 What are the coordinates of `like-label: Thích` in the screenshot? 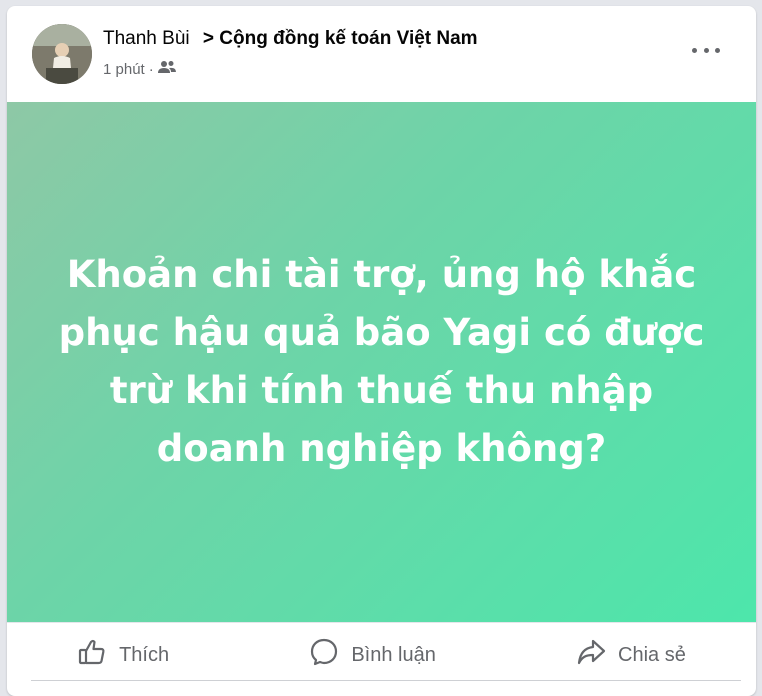 It's located at (144, 654).